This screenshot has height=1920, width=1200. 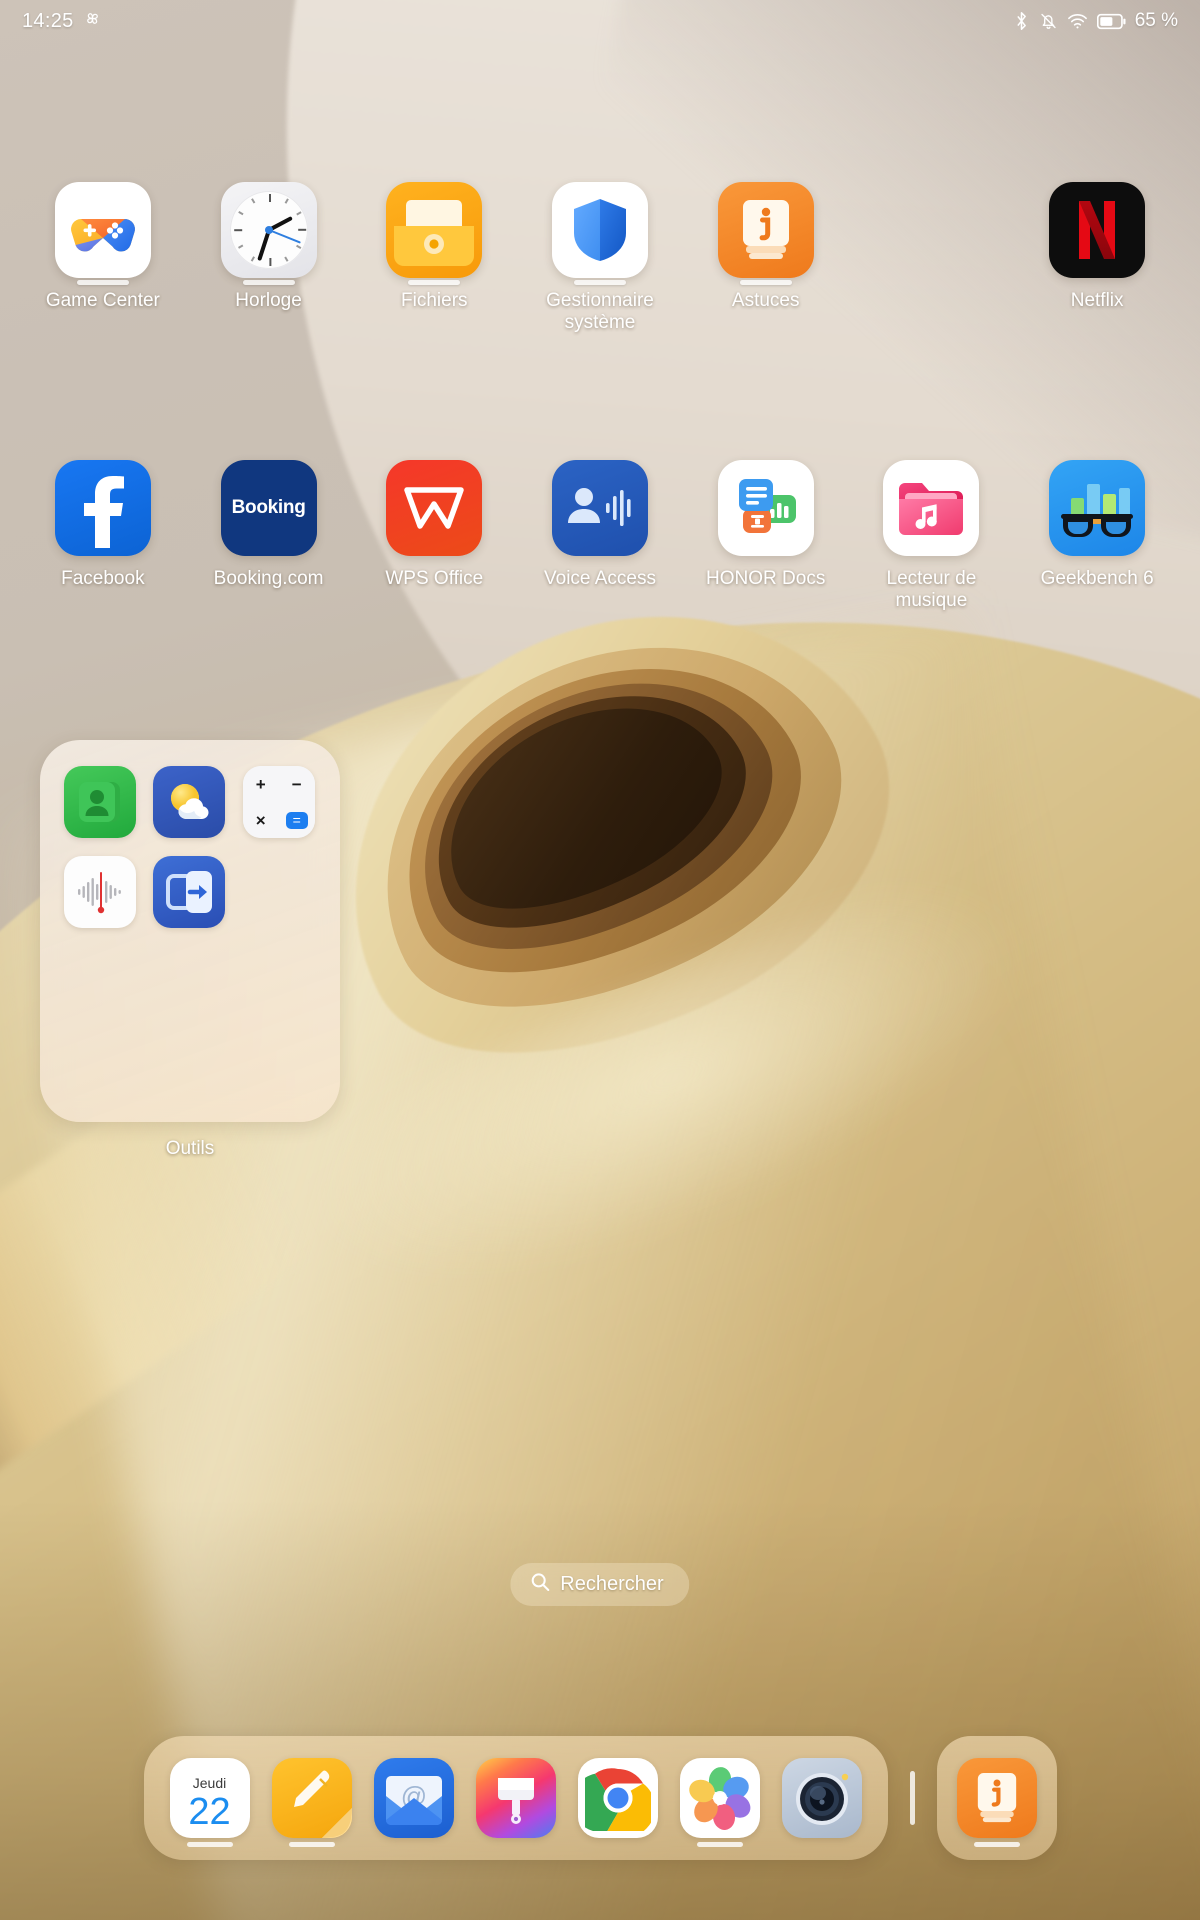 What do you see at coordinates (189, 802) in the screenshot?
I see `weather-icon` at bounding box center [189, 802].